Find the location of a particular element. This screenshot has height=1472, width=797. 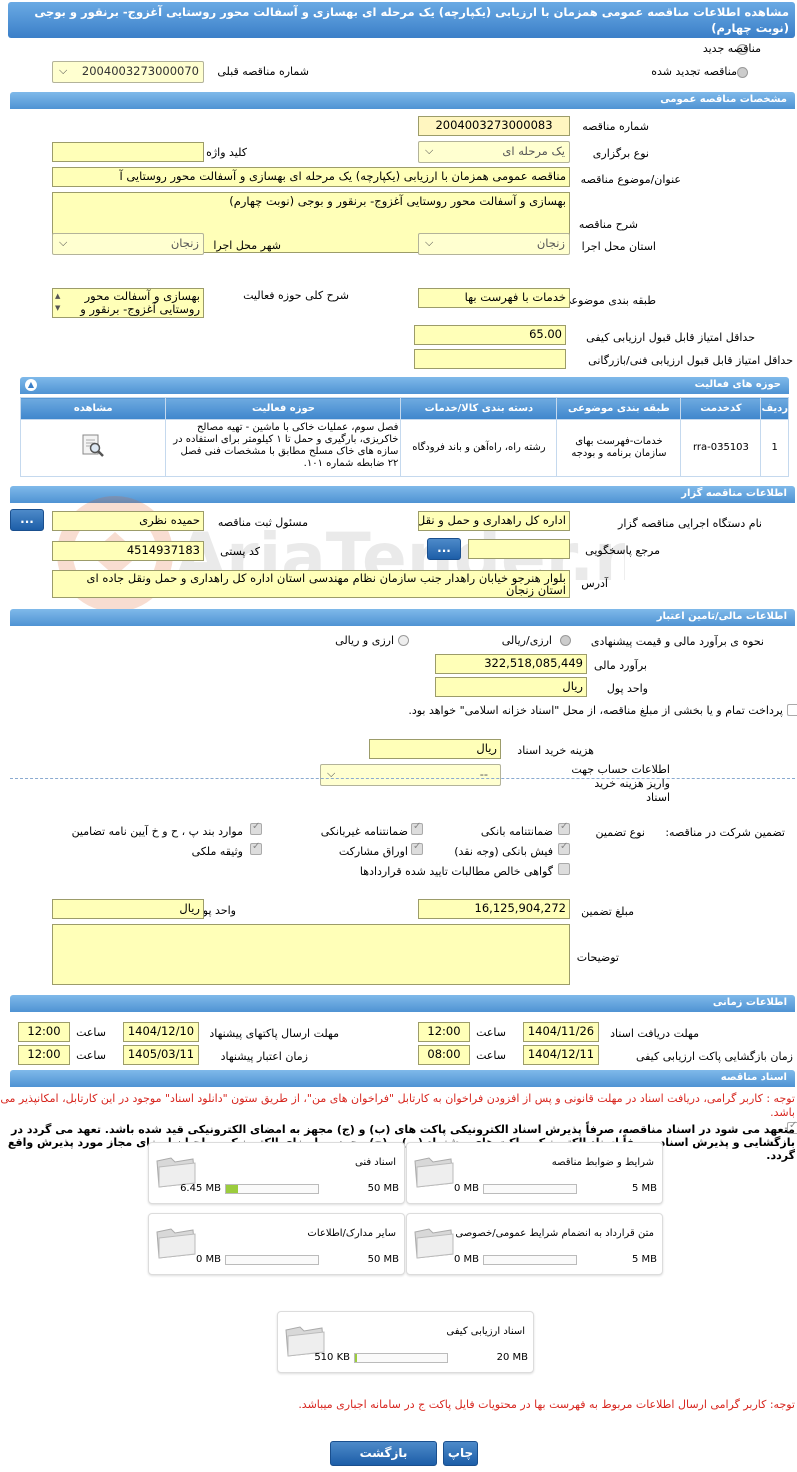

collapse-icon: ▲ is located at coordinates (31, 385).